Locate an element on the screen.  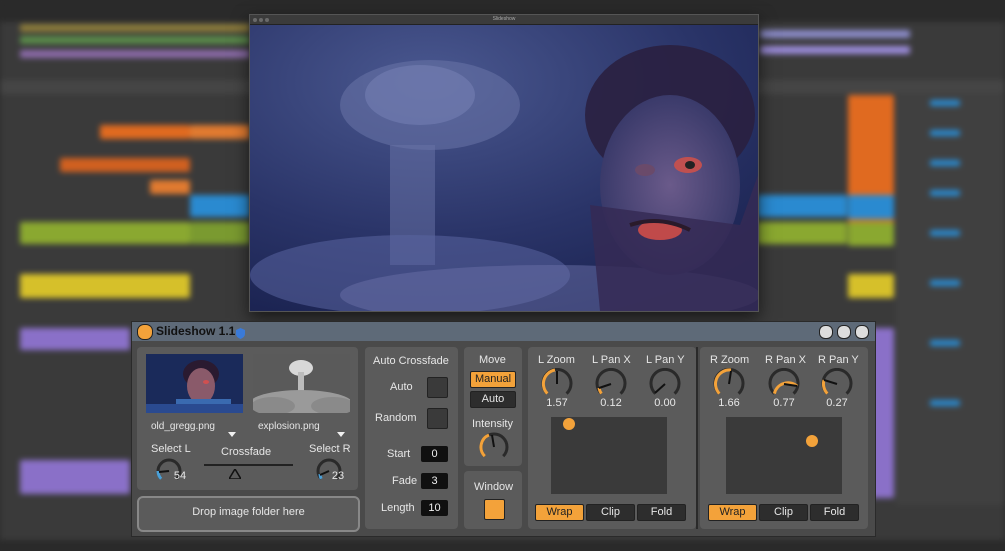
device-titlebar: Slideshow 1.1 is located at coordinates (503, 331).